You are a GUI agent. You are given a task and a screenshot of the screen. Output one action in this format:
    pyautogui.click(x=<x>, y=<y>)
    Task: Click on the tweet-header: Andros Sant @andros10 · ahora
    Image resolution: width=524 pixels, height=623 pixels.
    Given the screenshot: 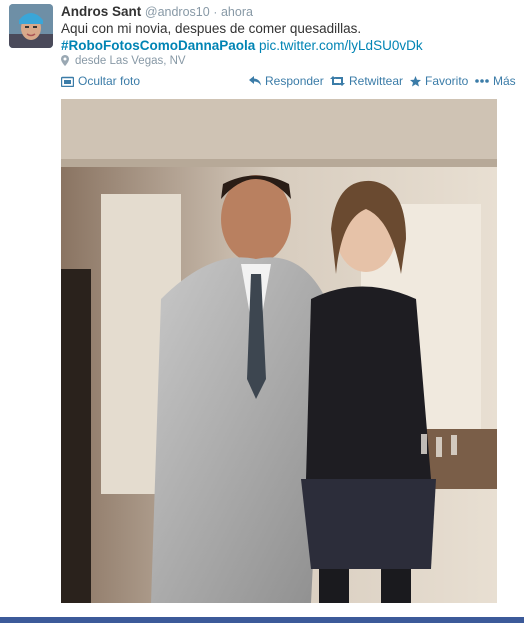 What is the action you would take?
    pyautogui.click(x=157, y=12)
    